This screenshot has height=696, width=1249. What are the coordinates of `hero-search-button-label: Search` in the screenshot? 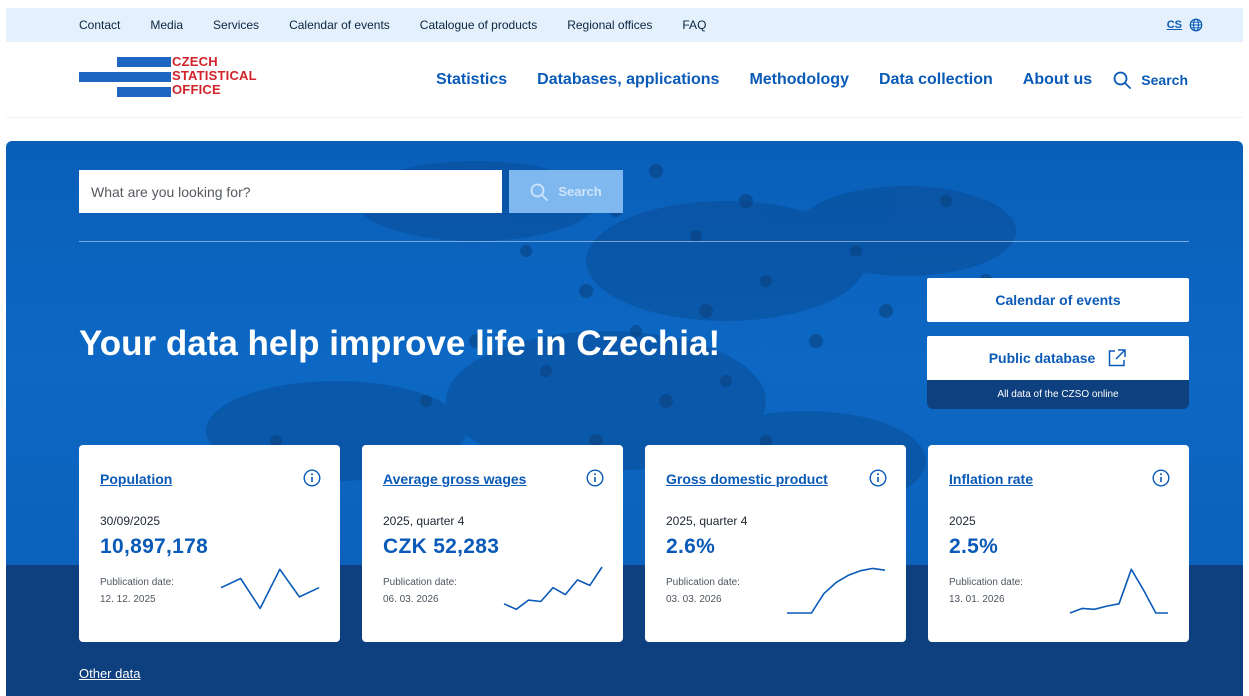 It's located at (580, 191).